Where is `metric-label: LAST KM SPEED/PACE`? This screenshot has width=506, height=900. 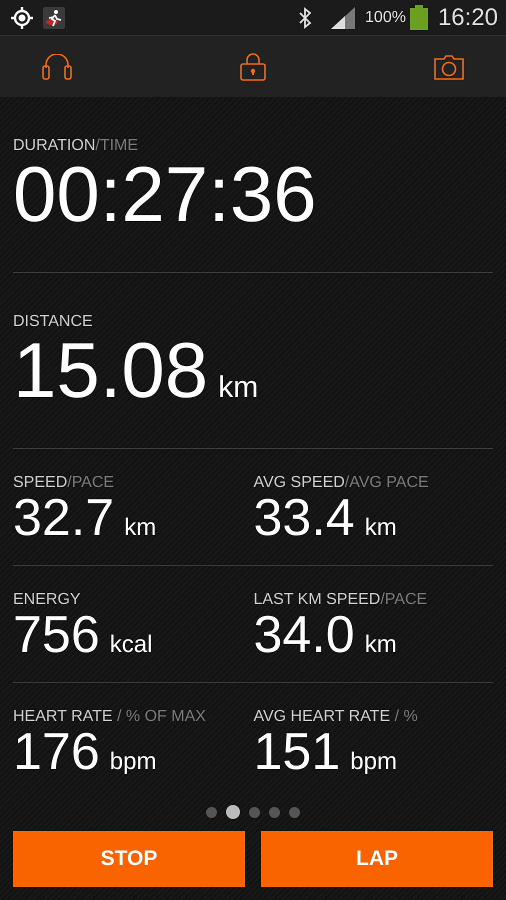 metric-label: LAST KM SPEED/PACE is located at coordinates (341, 600).